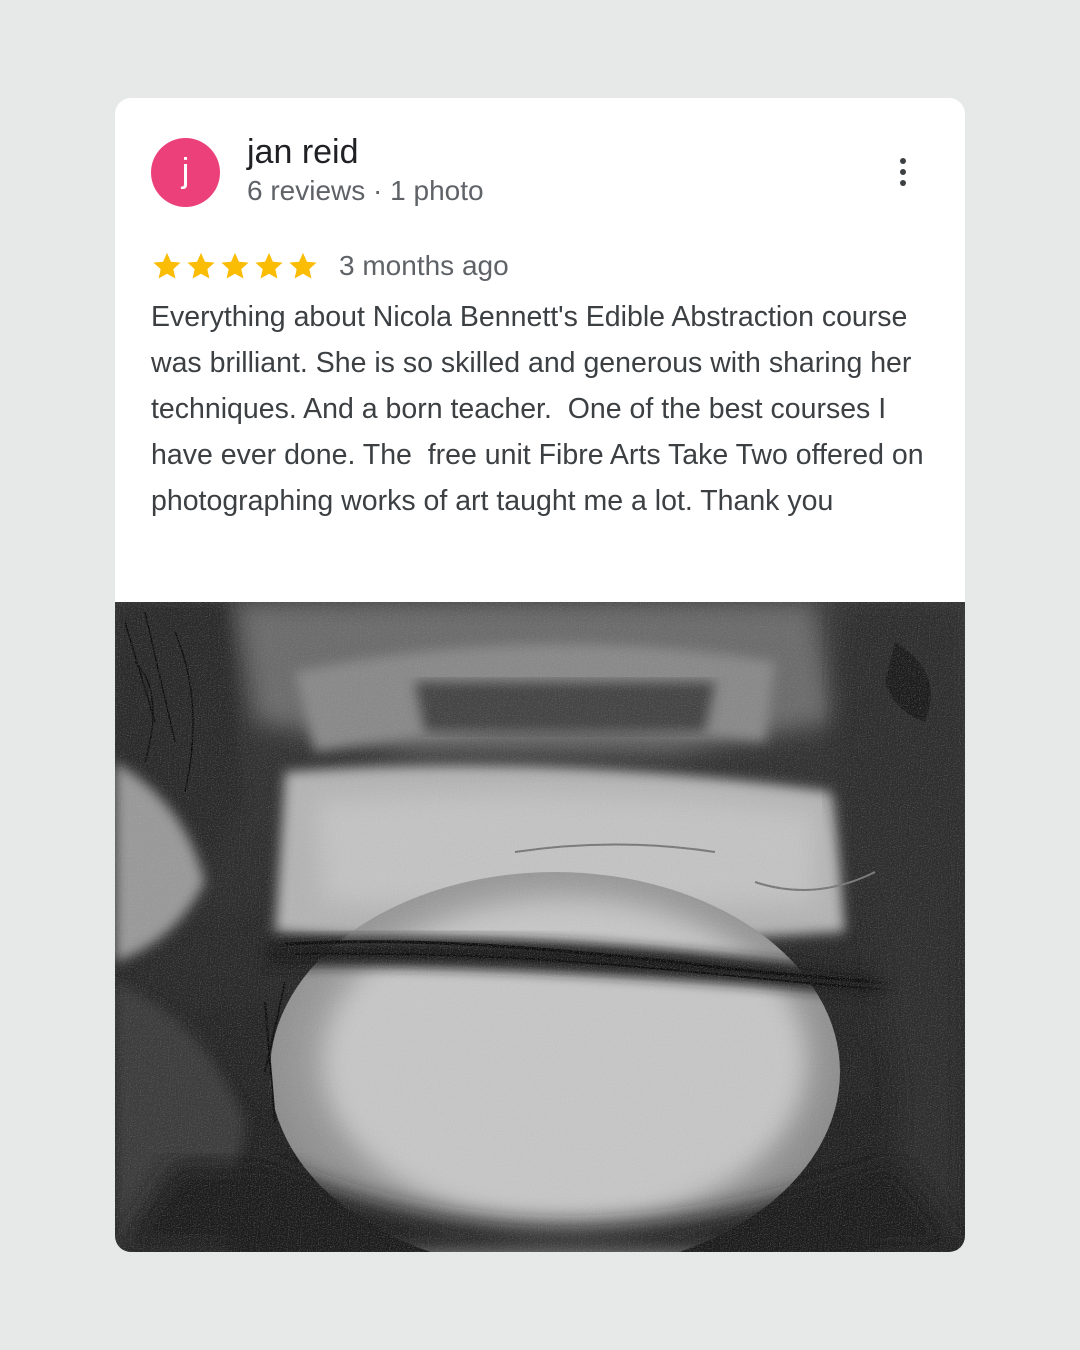  I want to click on review-date: 3 months ago, so click(424, 265).